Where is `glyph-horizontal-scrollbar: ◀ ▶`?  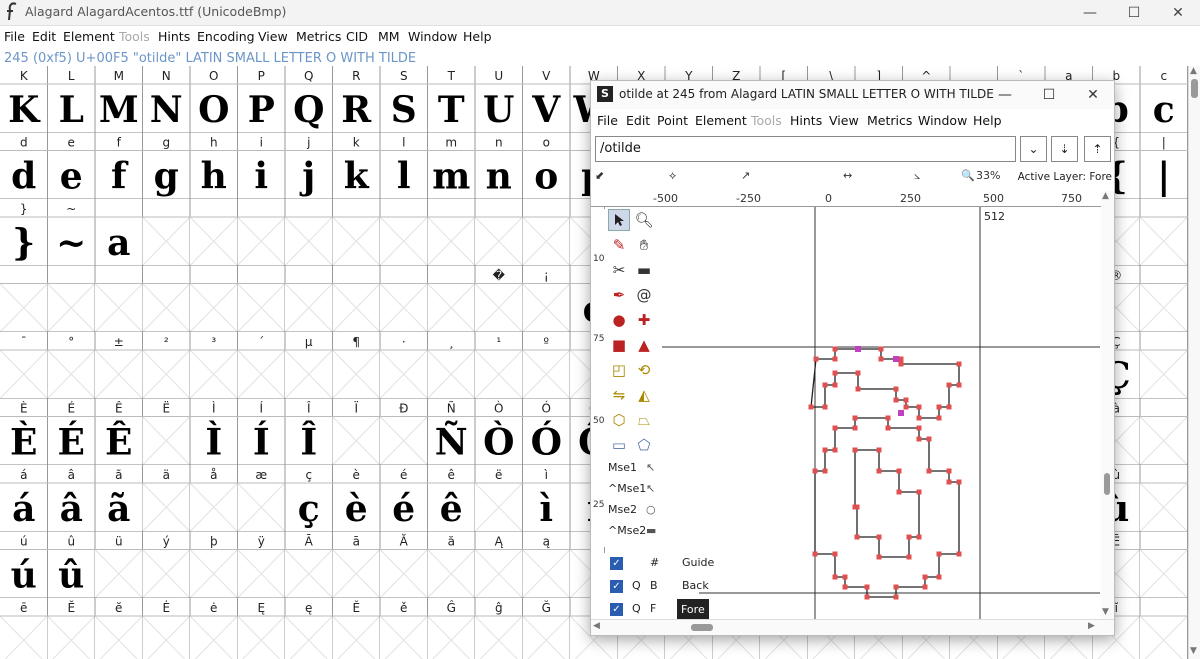
glyph-horizontal-scrollbar: ◀ ▶ is located at coordinates (852, 627).